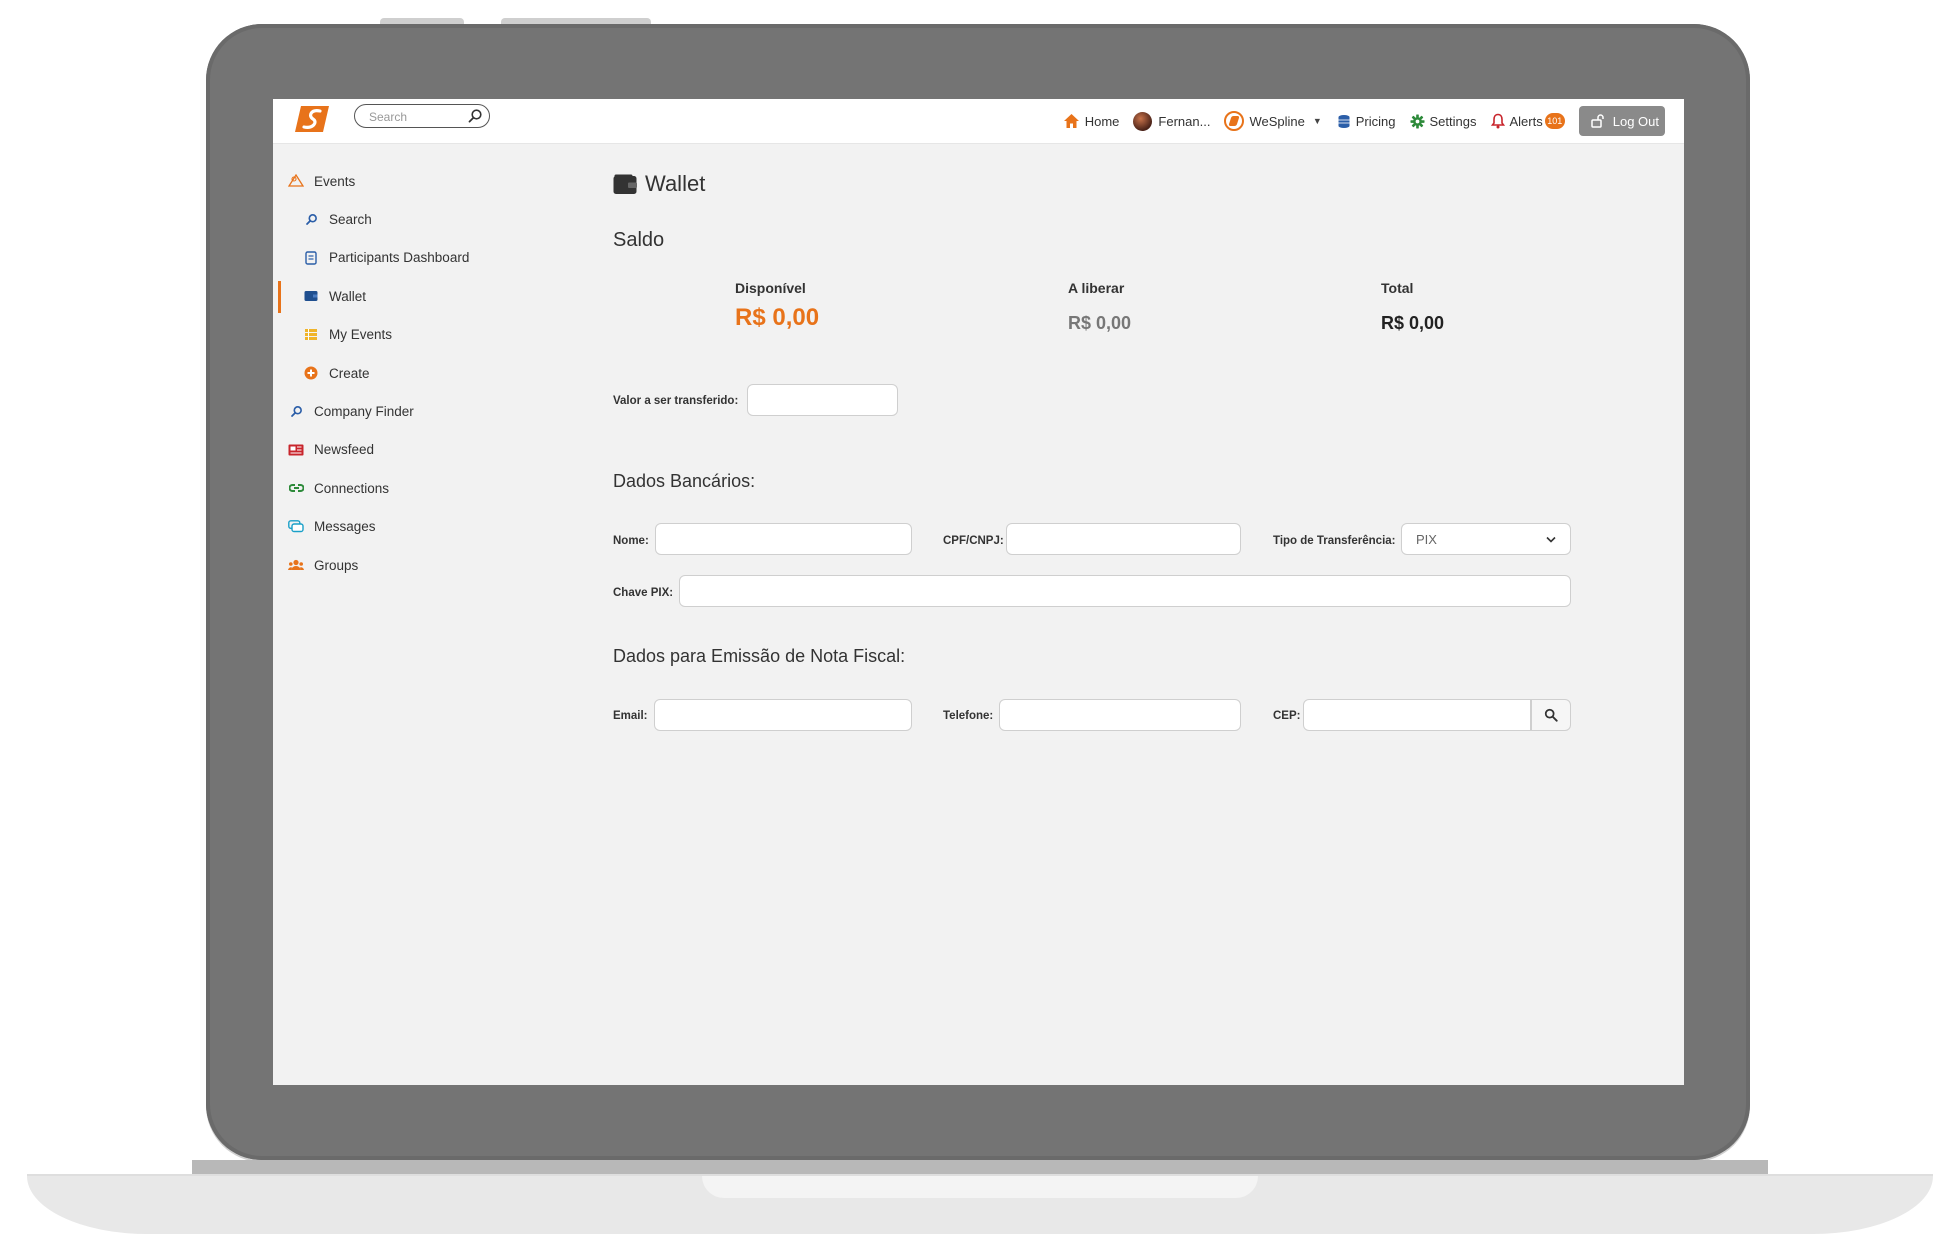  I want to click on logout-button: Log Out, so click(1621, 121).